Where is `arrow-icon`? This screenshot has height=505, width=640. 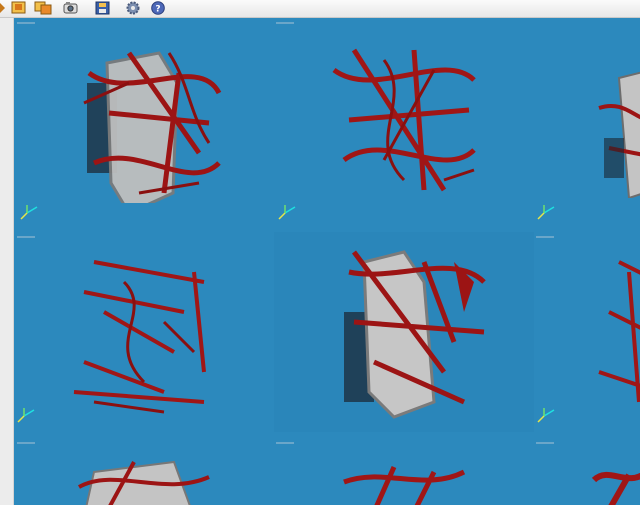 arrow-icon is located at coordinates (2, 8).